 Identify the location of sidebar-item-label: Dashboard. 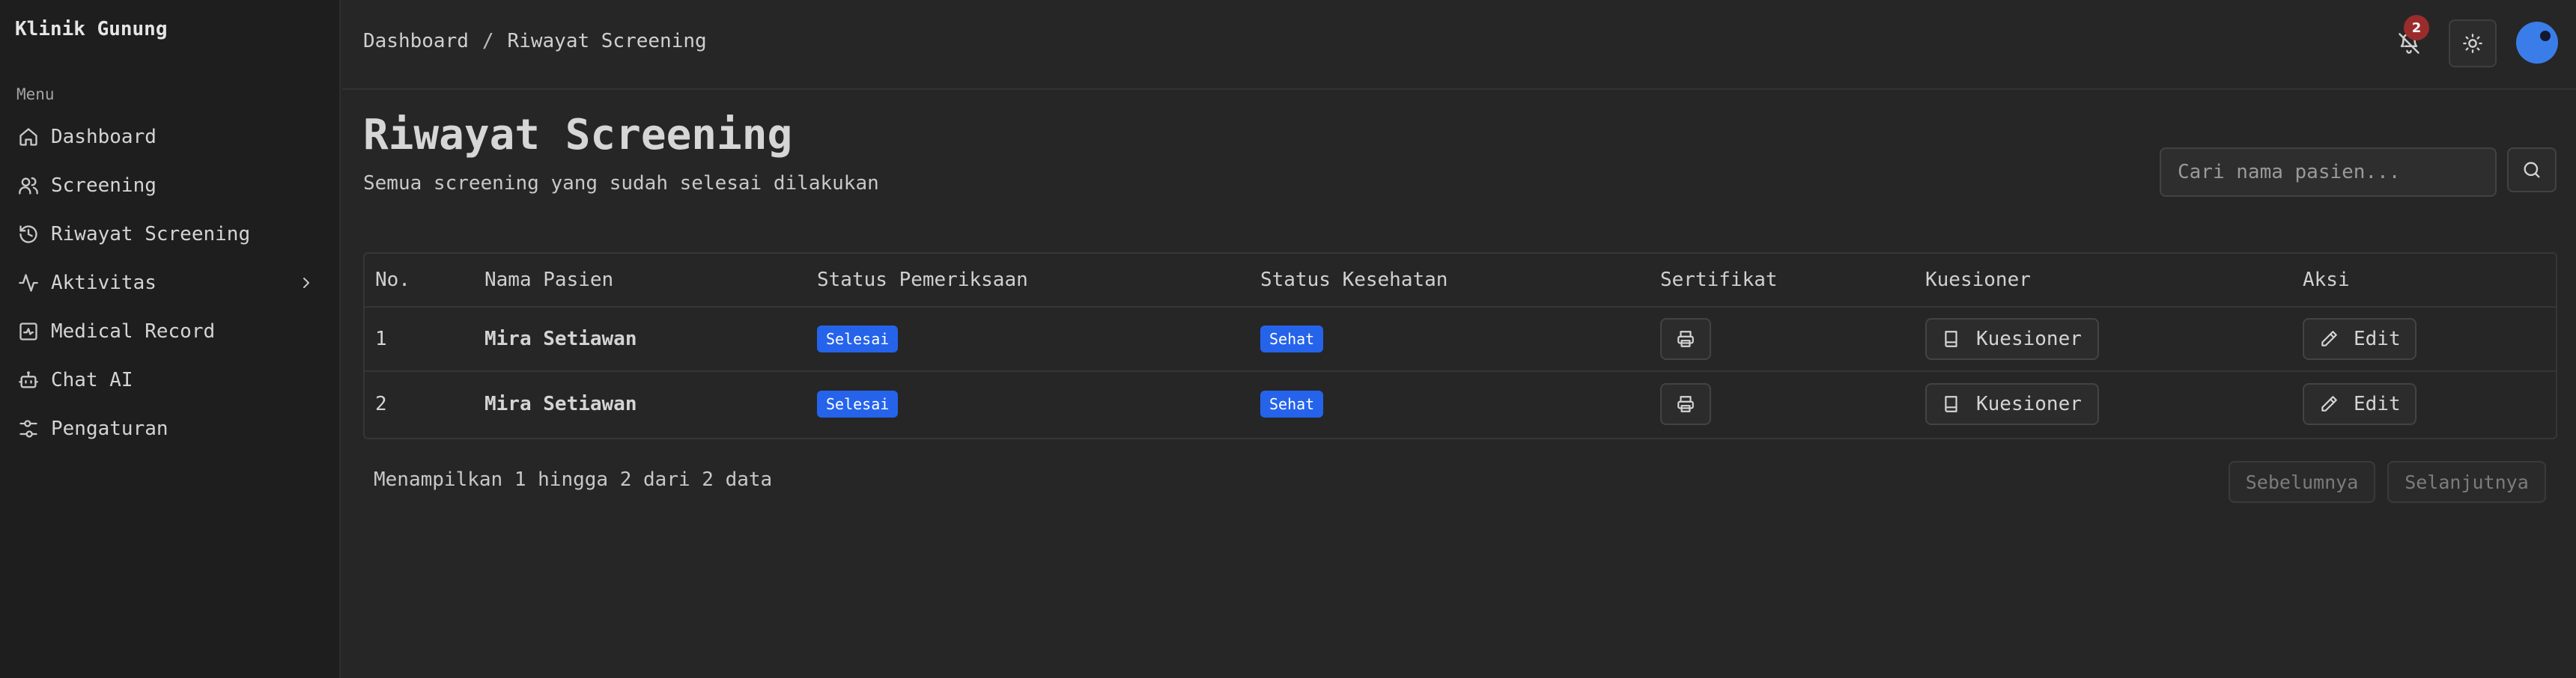
(104, 136).